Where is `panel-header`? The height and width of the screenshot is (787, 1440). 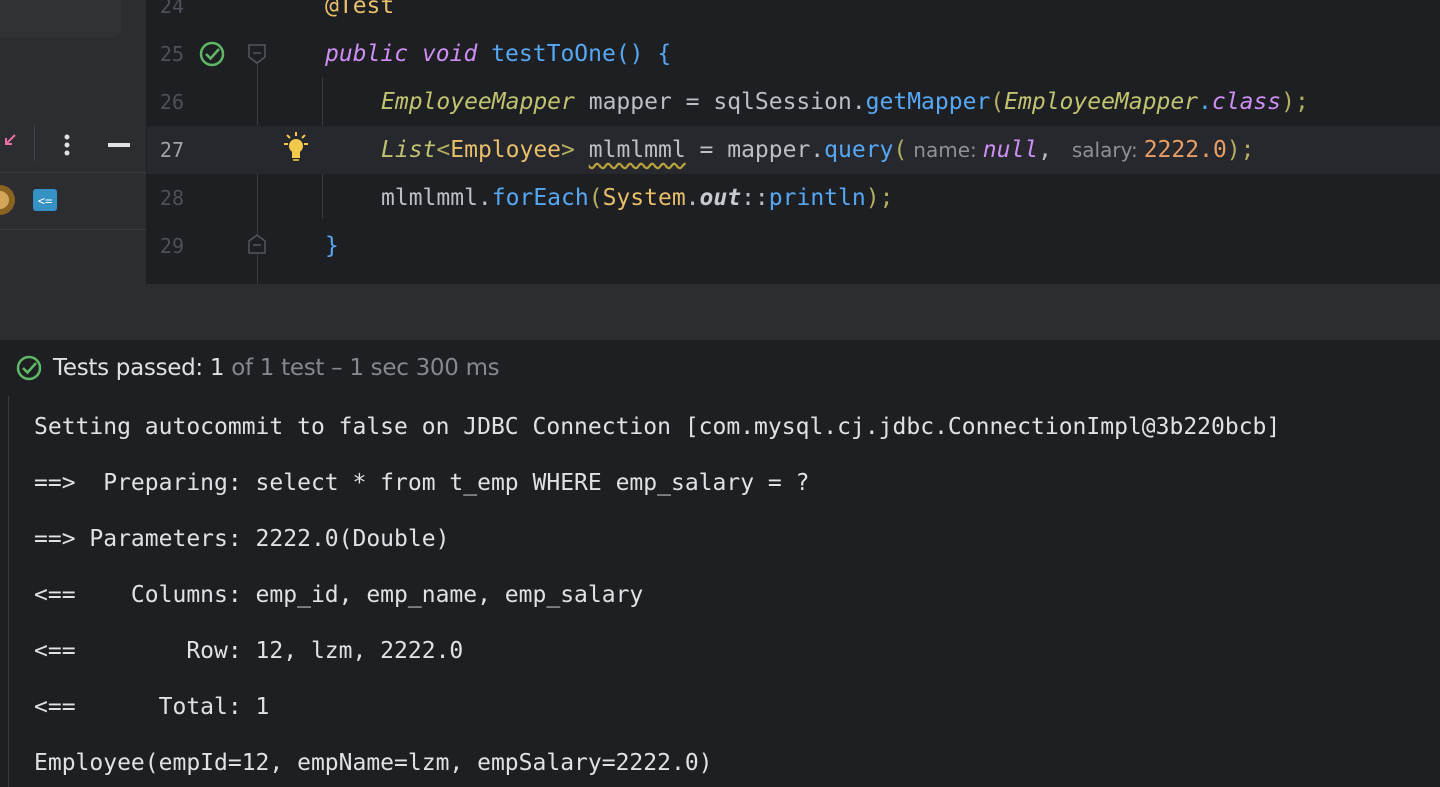
panel-header is located at coordinates (60, 18).